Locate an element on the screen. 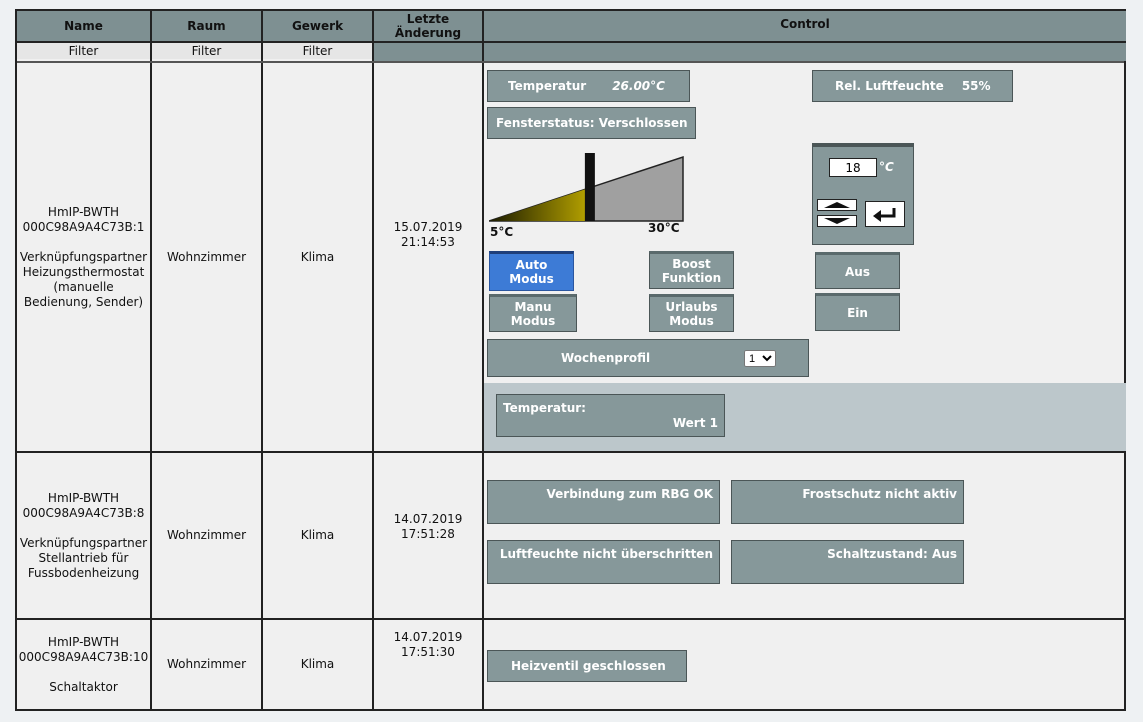 This screenshot has width=1143, height=722. vacation-mode-button: Urlaubs Modus is located at coordinates (691, 313).